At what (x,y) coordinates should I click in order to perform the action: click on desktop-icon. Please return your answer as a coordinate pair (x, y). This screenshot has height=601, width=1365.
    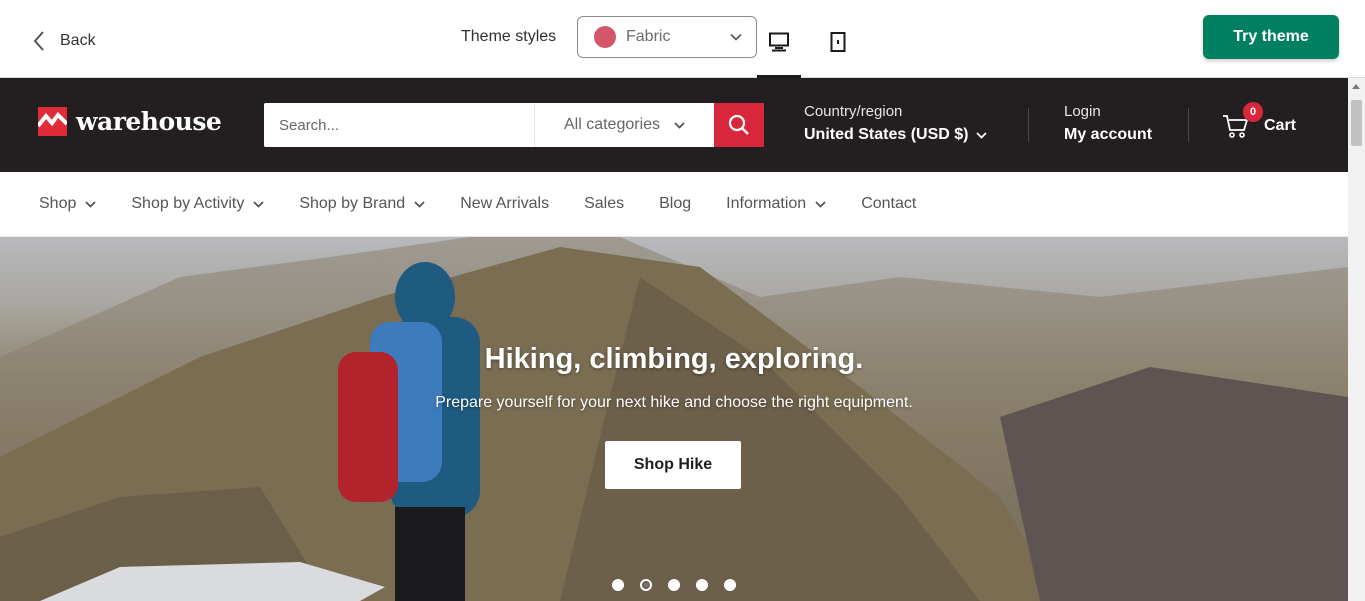
    Looking at the image, I should click on (779, 42).